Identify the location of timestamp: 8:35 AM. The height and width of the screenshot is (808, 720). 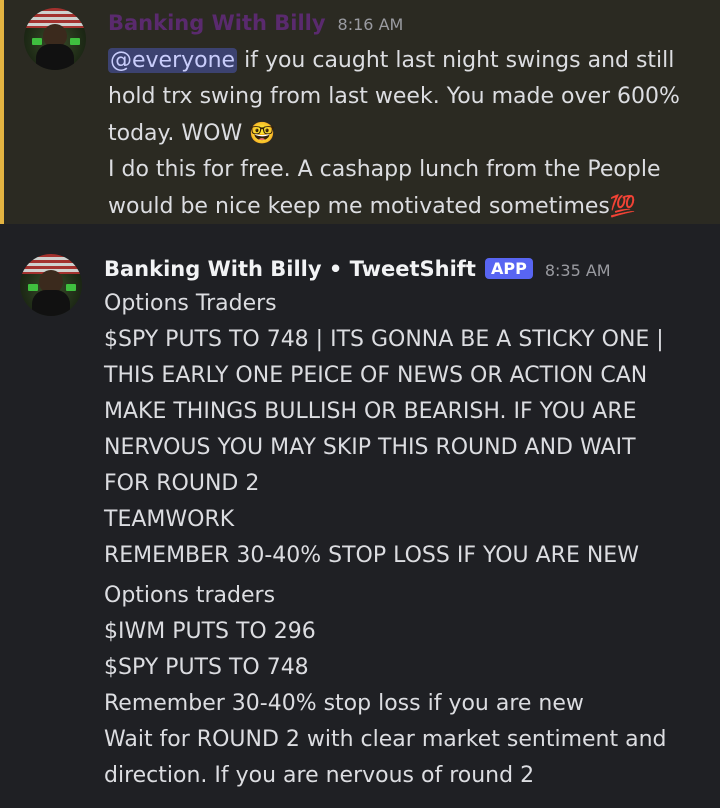
(578, 270).